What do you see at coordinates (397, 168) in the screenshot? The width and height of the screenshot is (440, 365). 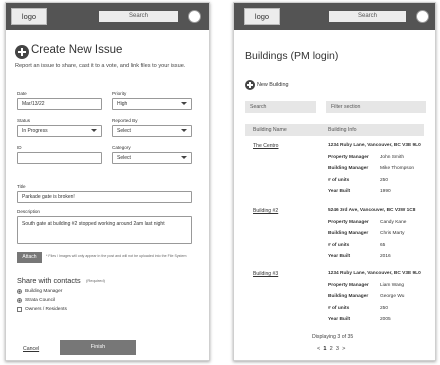 I see `info-value: Mike Thompson` at bounding box center [397, 168].